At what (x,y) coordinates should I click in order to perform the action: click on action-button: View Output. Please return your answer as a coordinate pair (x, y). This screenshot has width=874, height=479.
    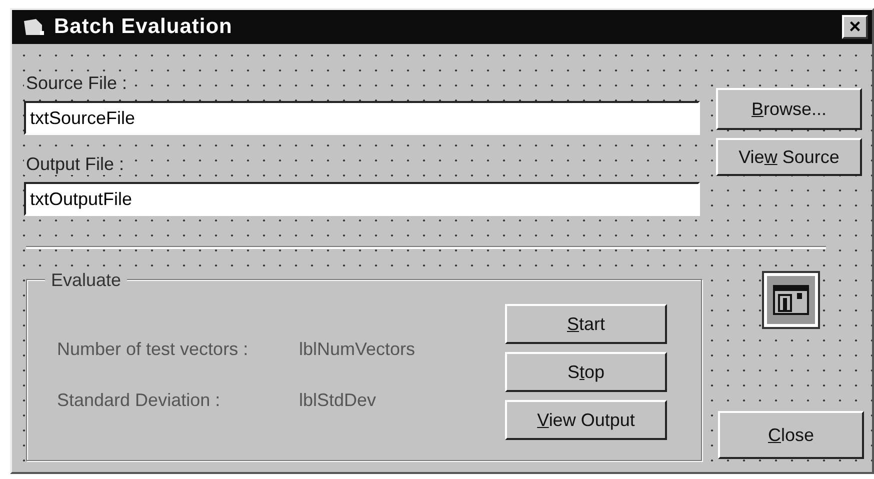
    Looking at the image, I should click on (586, 420).